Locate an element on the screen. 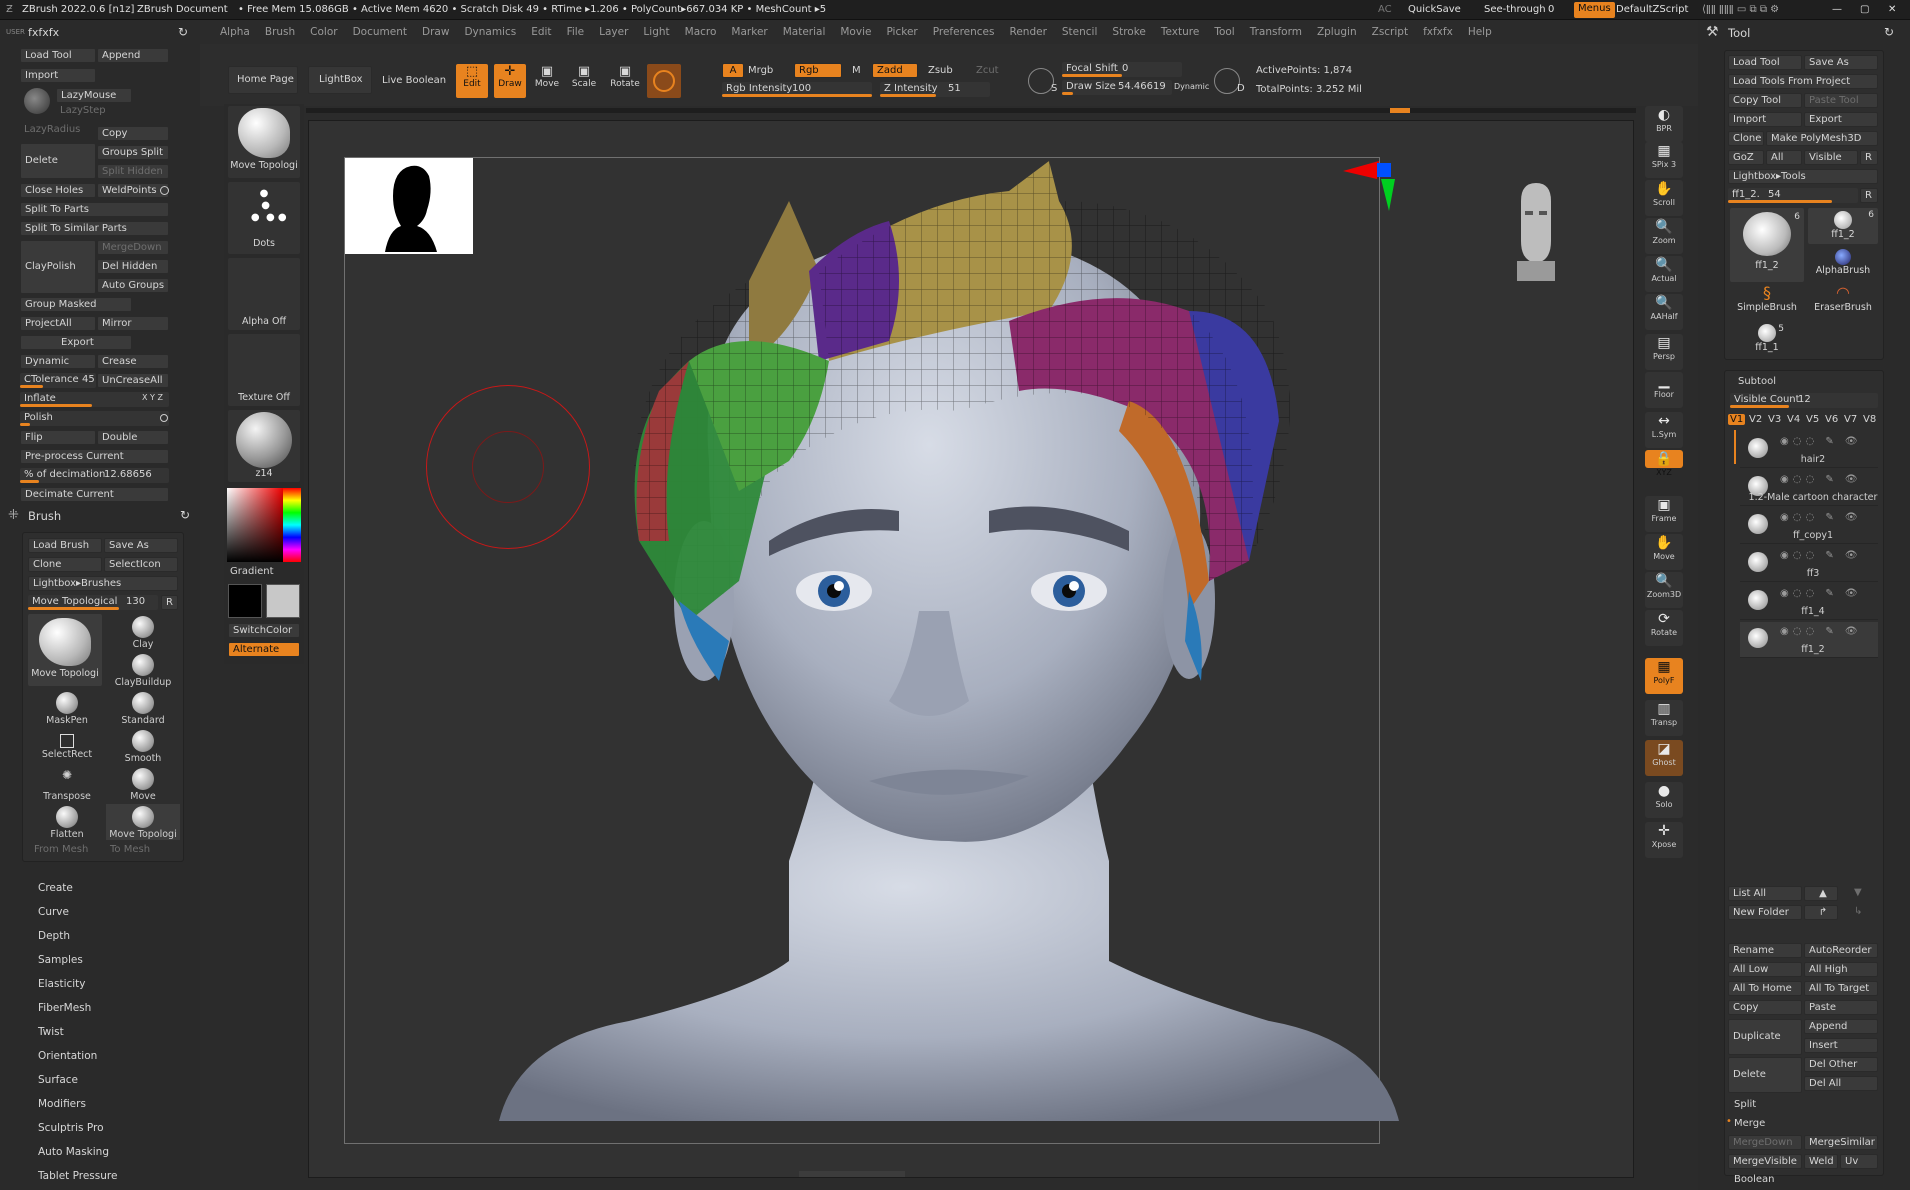  lazymouse-button: LazyMouse is located at coordinates (94, 95).